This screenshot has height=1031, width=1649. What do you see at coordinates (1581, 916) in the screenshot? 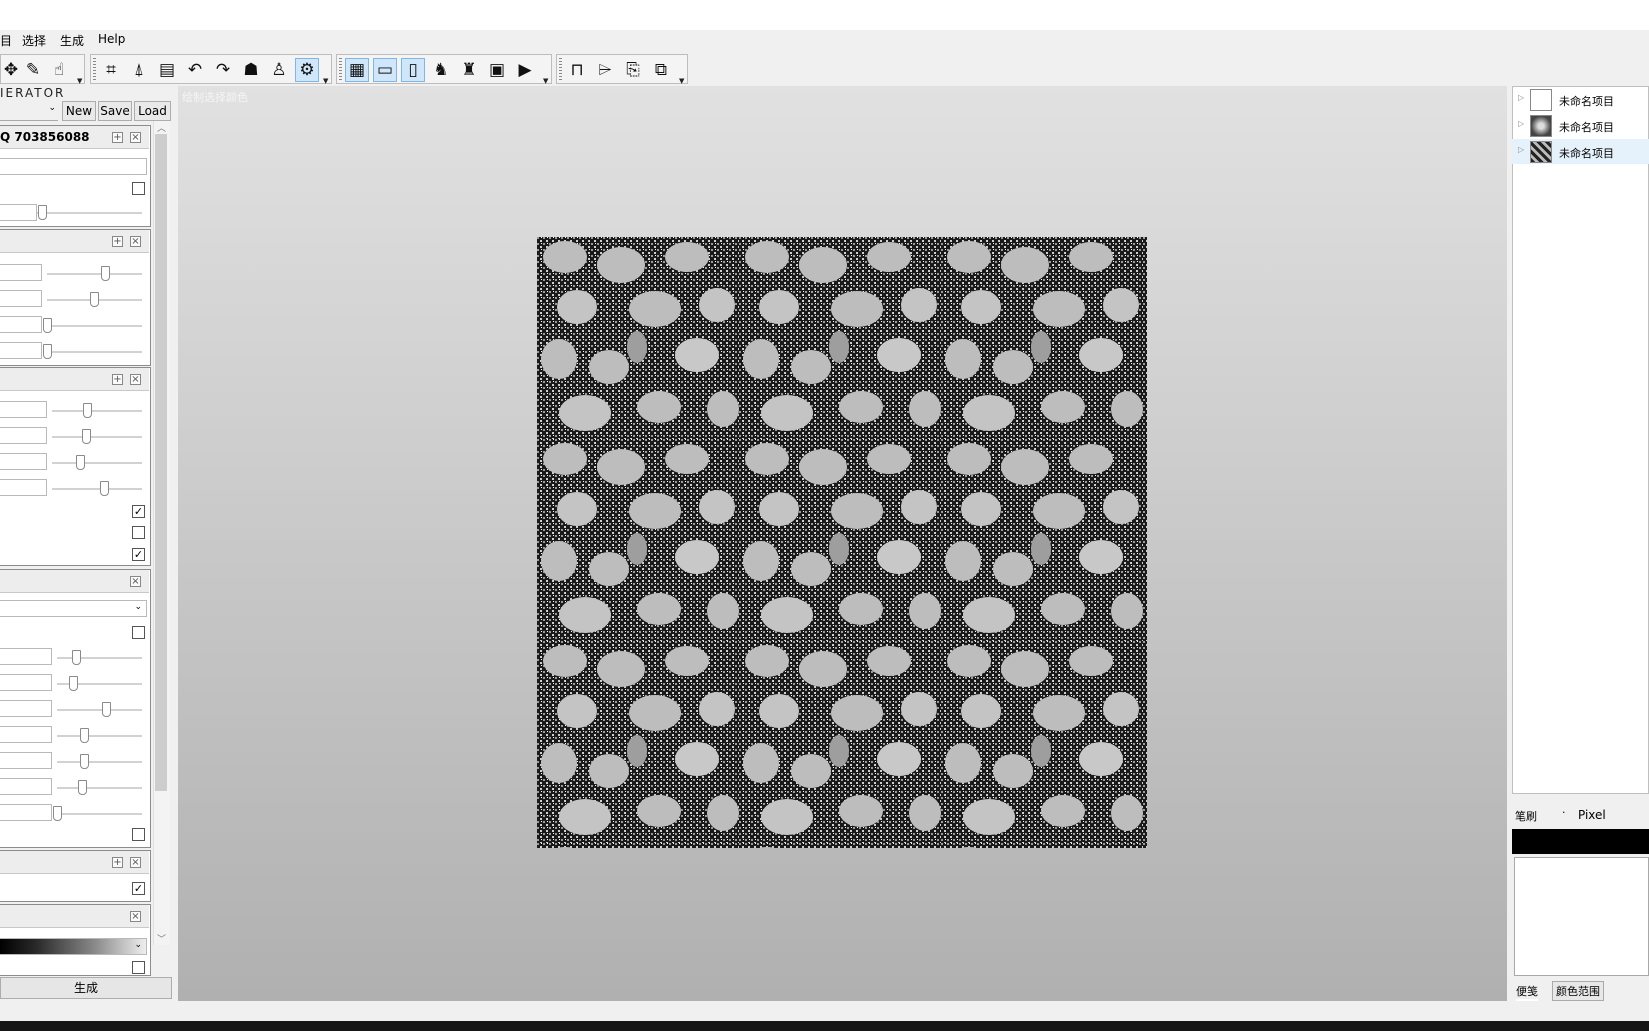
I see `notes-textarea` at bounding box center [1581, 916].